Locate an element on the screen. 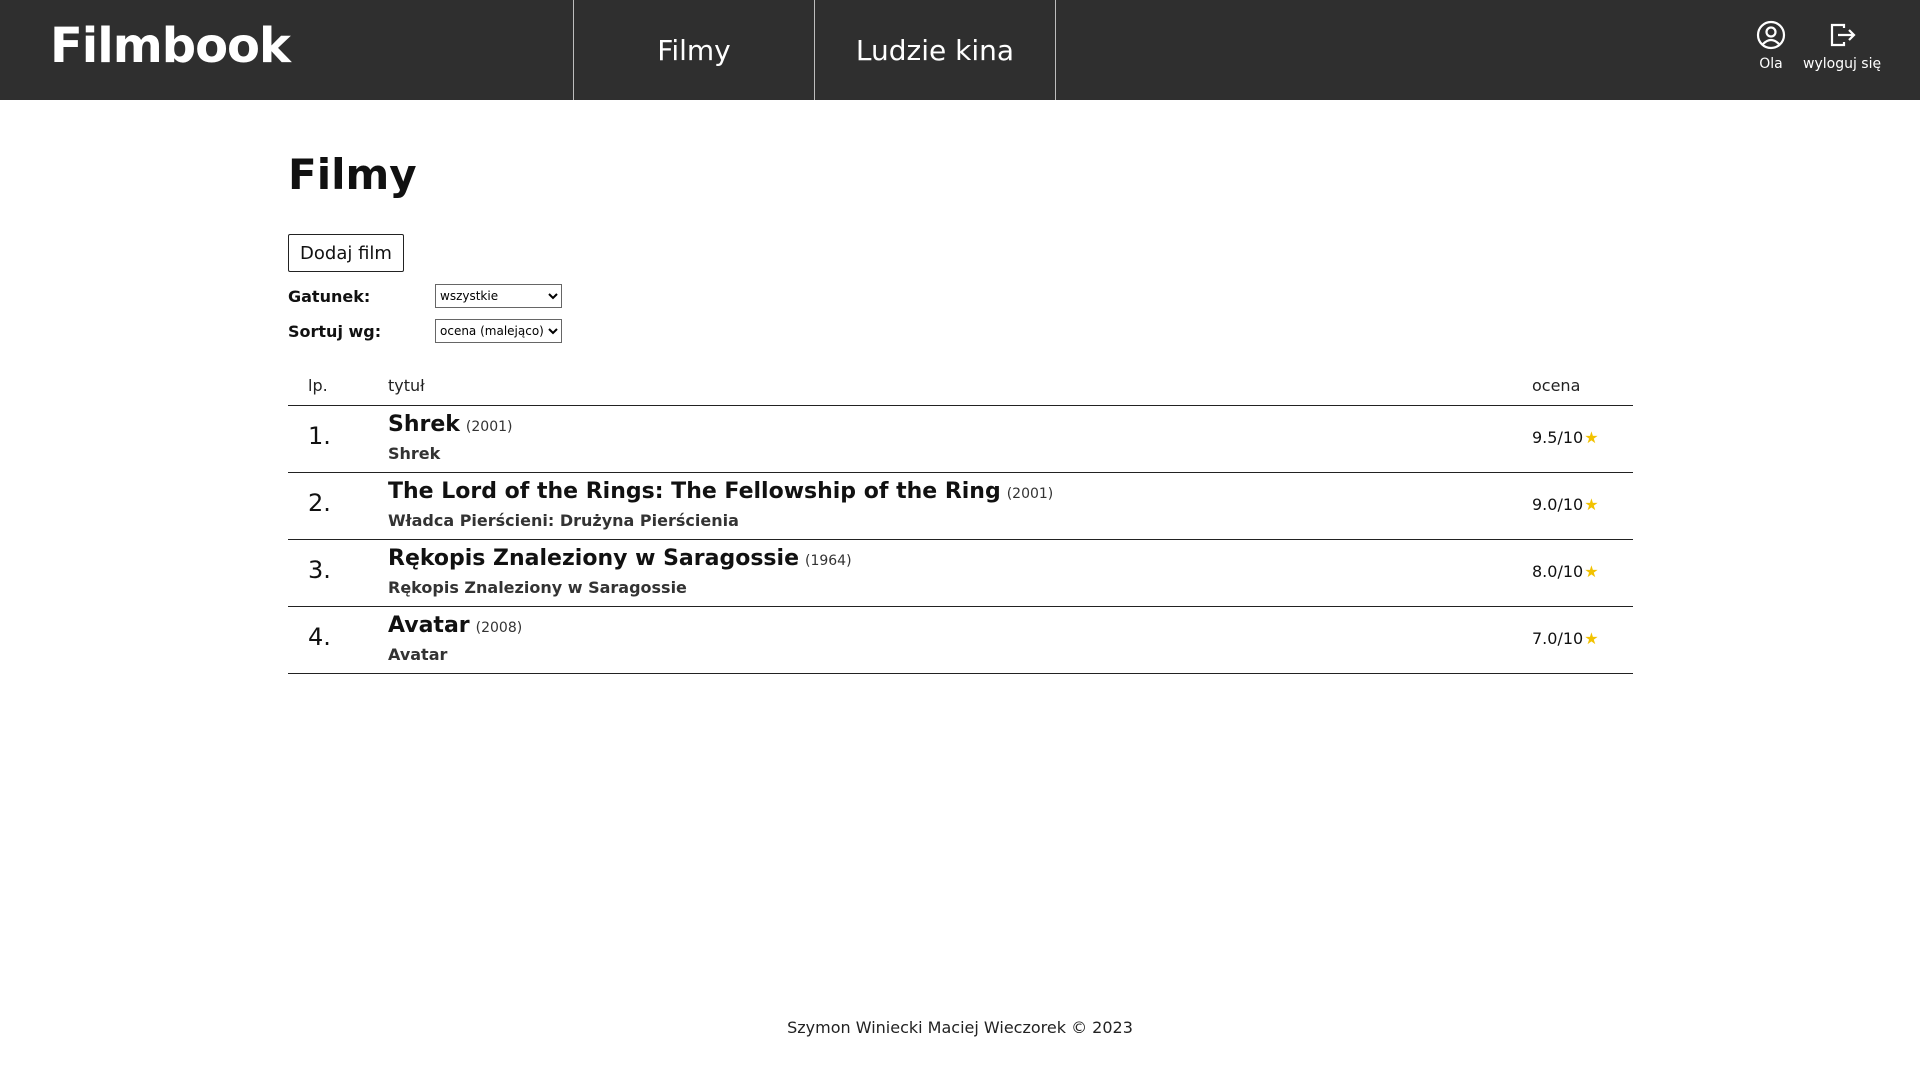 This screenshot has width=1920, height=1080. film-title-block: Shrek (2001) is located at coordinates (450, 424).